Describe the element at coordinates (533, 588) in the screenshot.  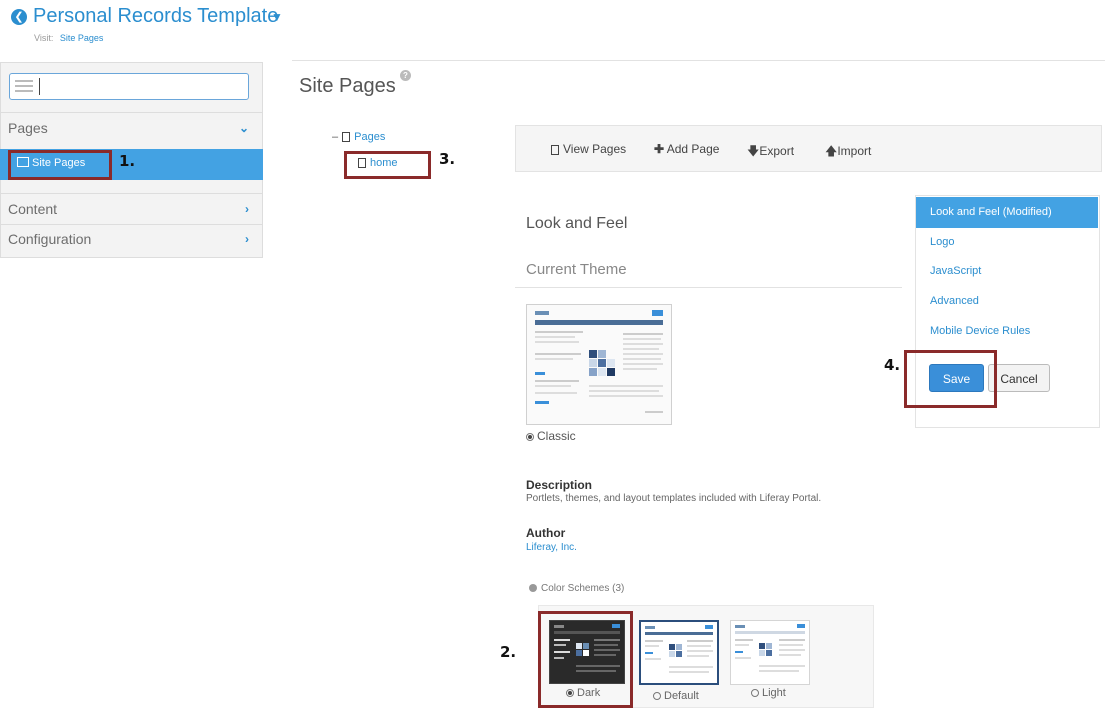
I see `collapse-circle-icon` at that location.